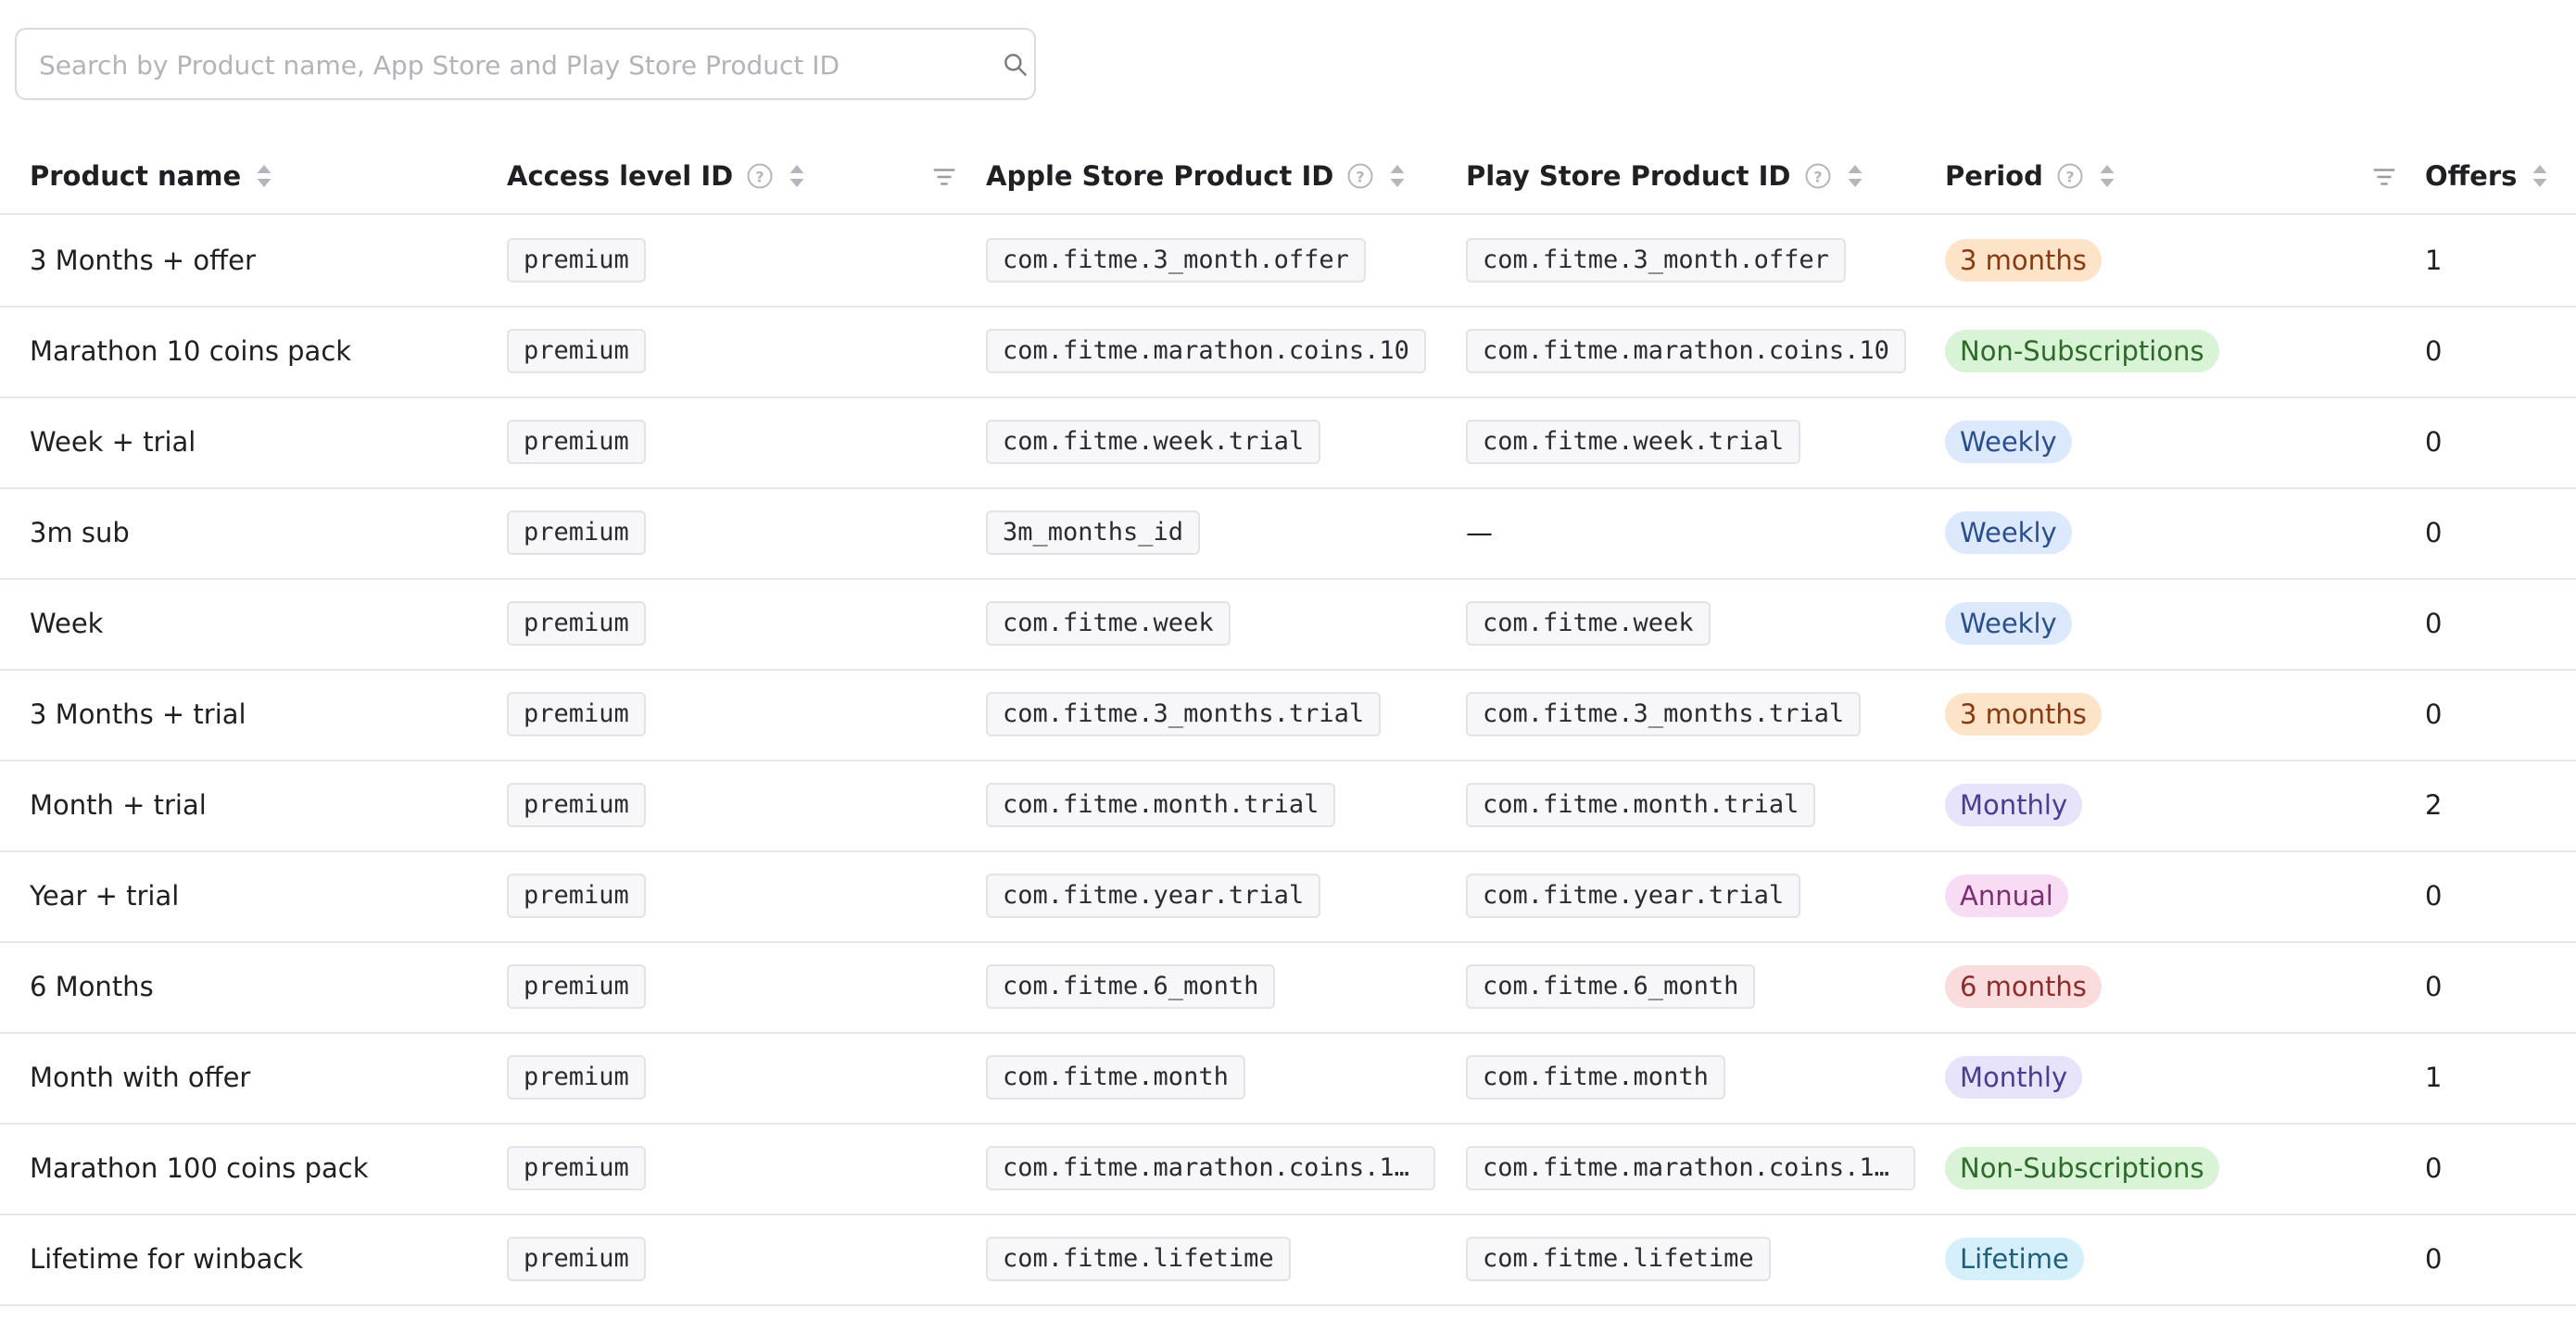 The image size is (2576, 1321). Describe the element at coordinates (2014, 1077) in the screenshot. I see `cell-period: Monthly` at that location.